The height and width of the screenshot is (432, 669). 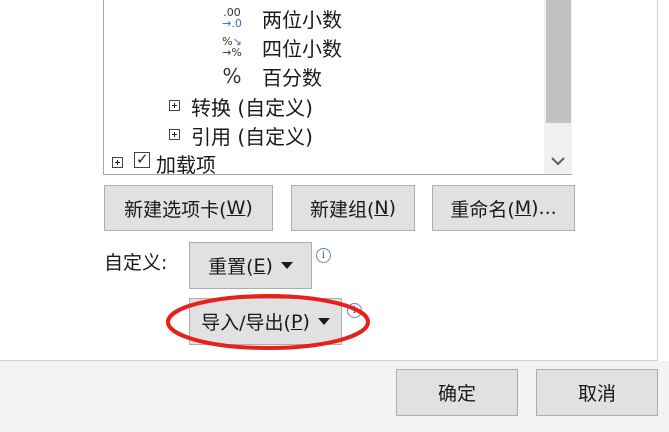 What do you see at coordinates (482, 209) in the screenshot?
I see `button-label: 重命名(` at bounding box center [482, 209].